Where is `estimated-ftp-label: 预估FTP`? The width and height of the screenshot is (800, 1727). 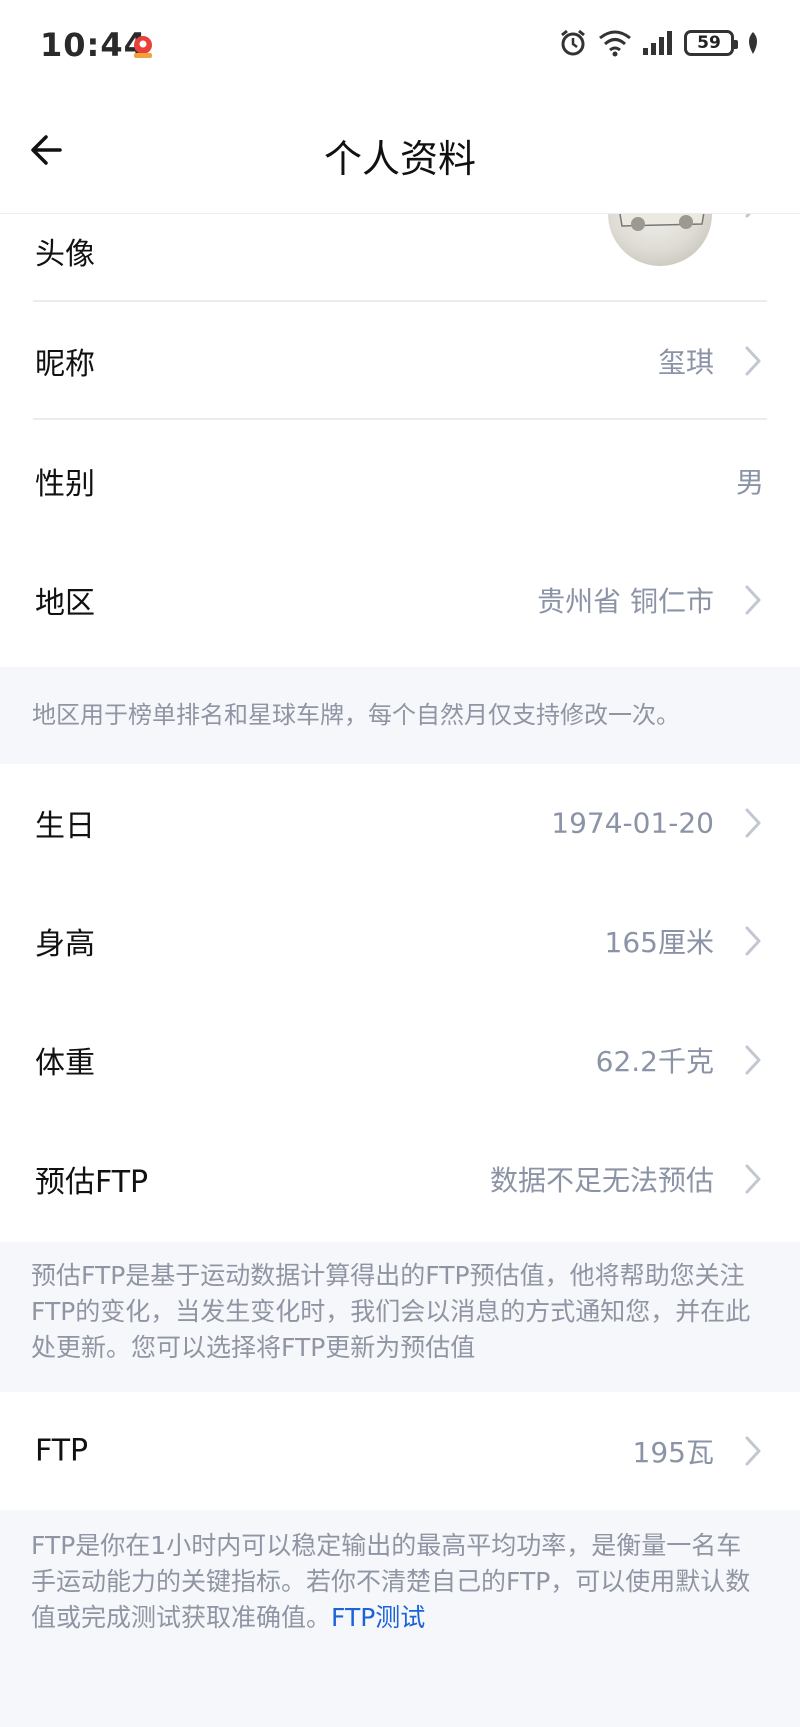 estimated-ftp-label: 预估FTP is located at coordinates (92, 1182).